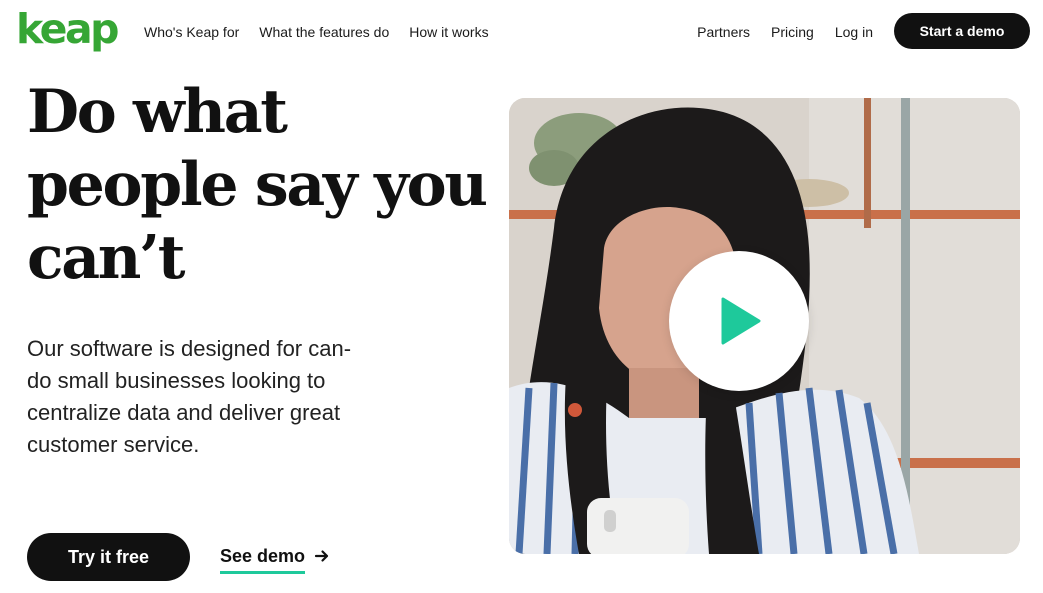  What do you see at coordinates (191, 32) in the screenshot?
I see `nav-link-whos-keap-for: Who's Keap for` at bounding box center [191, 32].